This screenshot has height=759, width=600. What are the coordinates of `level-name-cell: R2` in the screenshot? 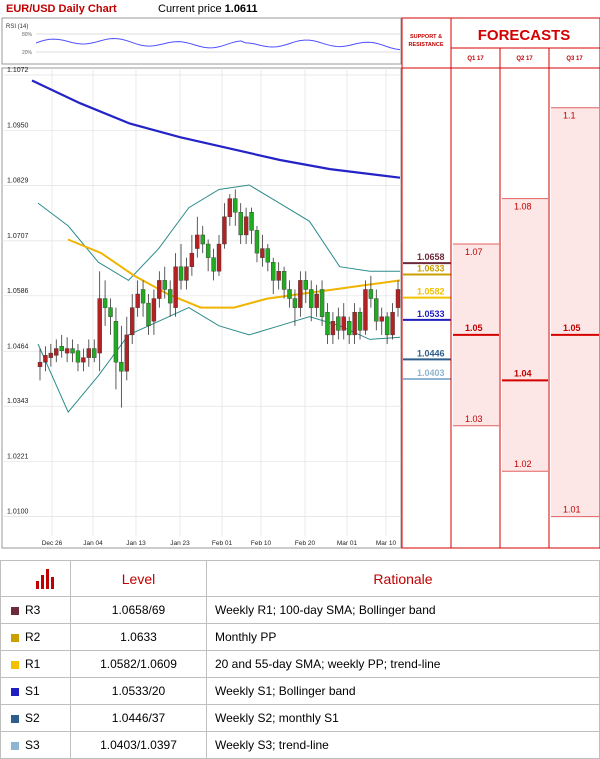 It's located at (35, 637).